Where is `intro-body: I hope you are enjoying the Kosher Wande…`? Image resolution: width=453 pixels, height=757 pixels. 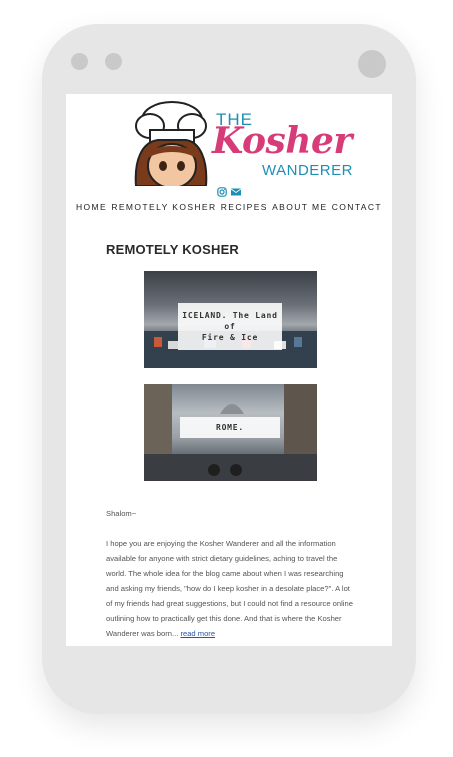 intro-body: I hope you are enjoying the Kosher Wande… is located at coordinates (231, 588).